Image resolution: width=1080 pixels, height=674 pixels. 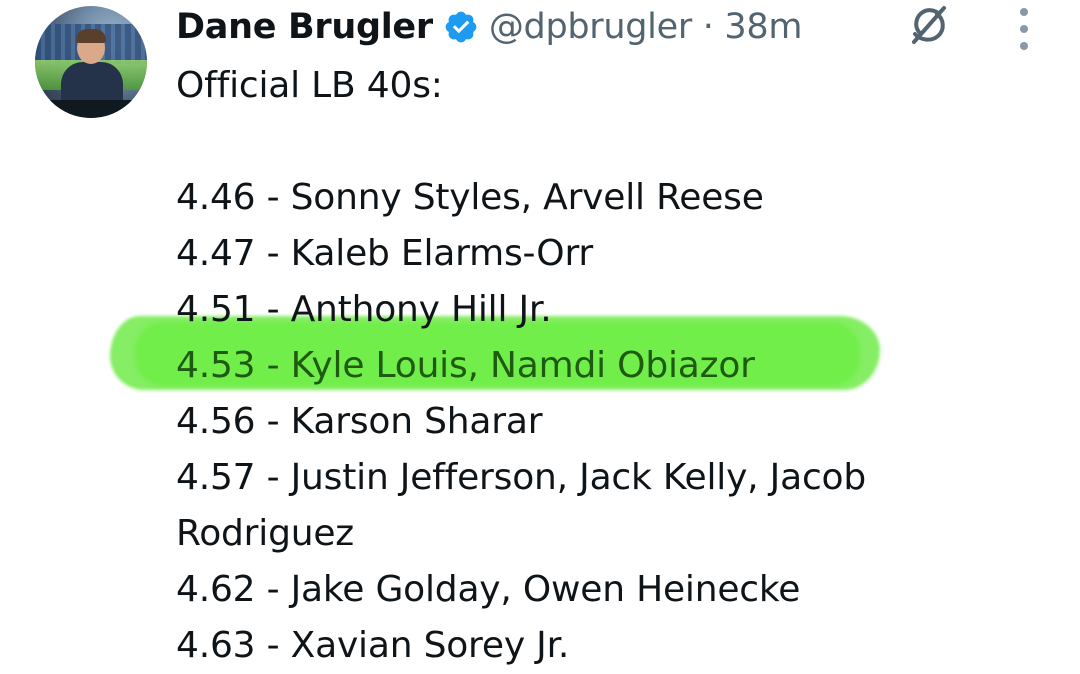 What do you see at coordinates (373, 645) in the screenshot?
I see `tweet-line-463-partial: 4.63 - Xavian Sorey Jr.` at bounding box center [373, 645].